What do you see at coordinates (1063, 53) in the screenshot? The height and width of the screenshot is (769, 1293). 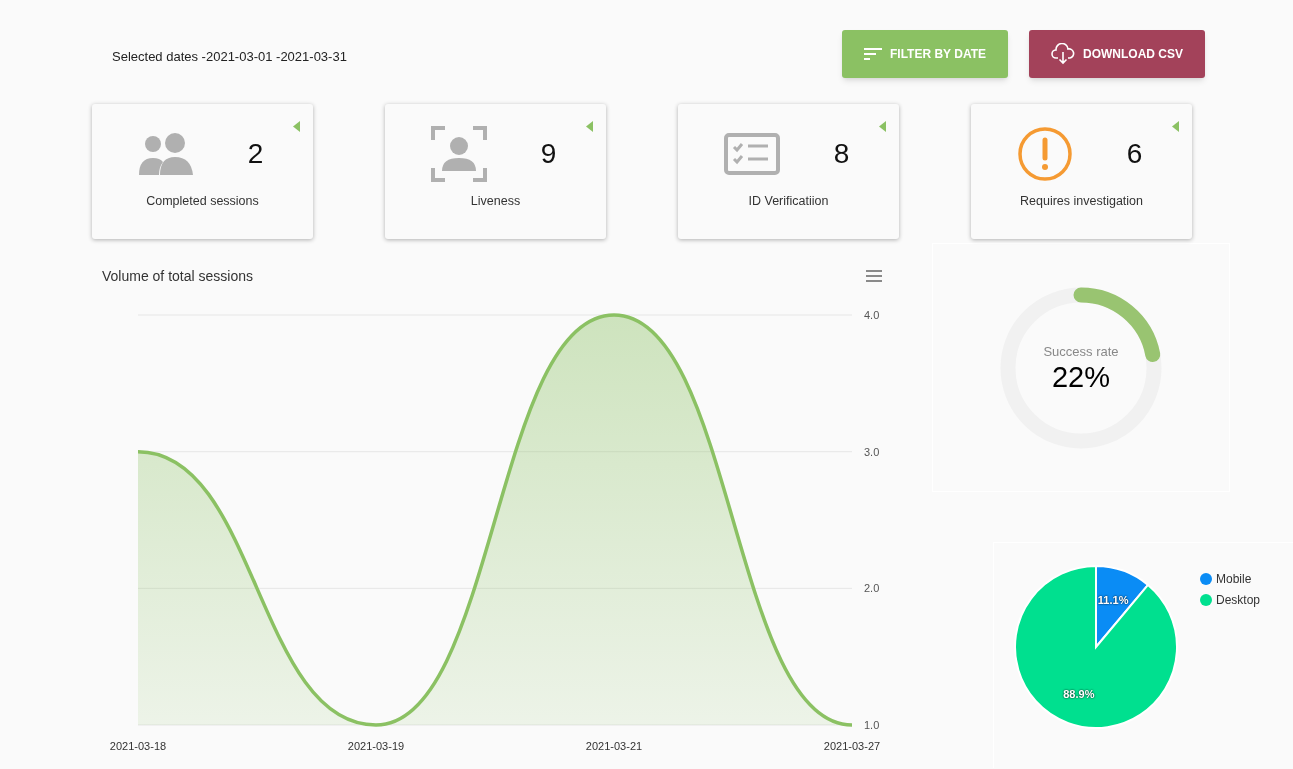 I see `cloud-download-icon` at bounding box center [1063, 53].